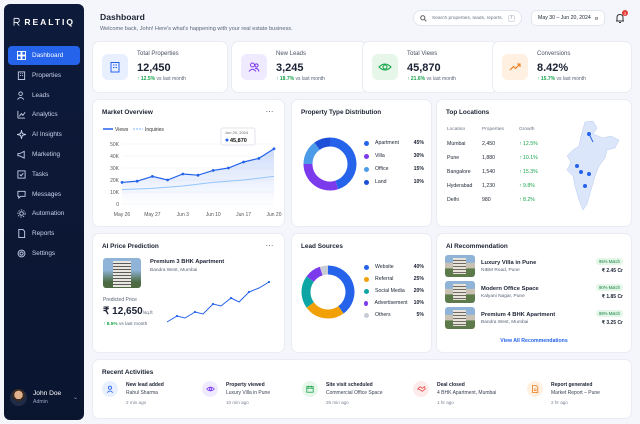  What do you see at coordinates (553, 68) in the screenshot?
I see `stat-value: 8.42%` at bounding box center [553, 68].